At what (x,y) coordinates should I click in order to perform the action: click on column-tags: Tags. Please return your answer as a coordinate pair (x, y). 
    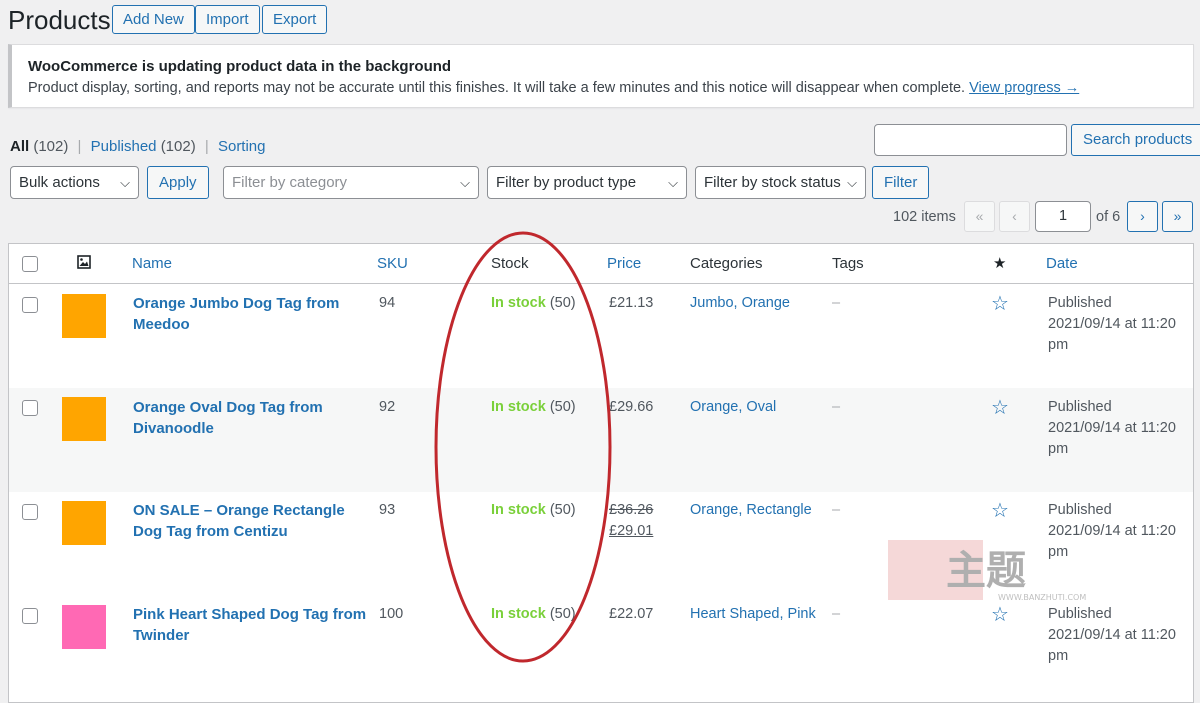
    Looking at the image, I should click on (848, 263).